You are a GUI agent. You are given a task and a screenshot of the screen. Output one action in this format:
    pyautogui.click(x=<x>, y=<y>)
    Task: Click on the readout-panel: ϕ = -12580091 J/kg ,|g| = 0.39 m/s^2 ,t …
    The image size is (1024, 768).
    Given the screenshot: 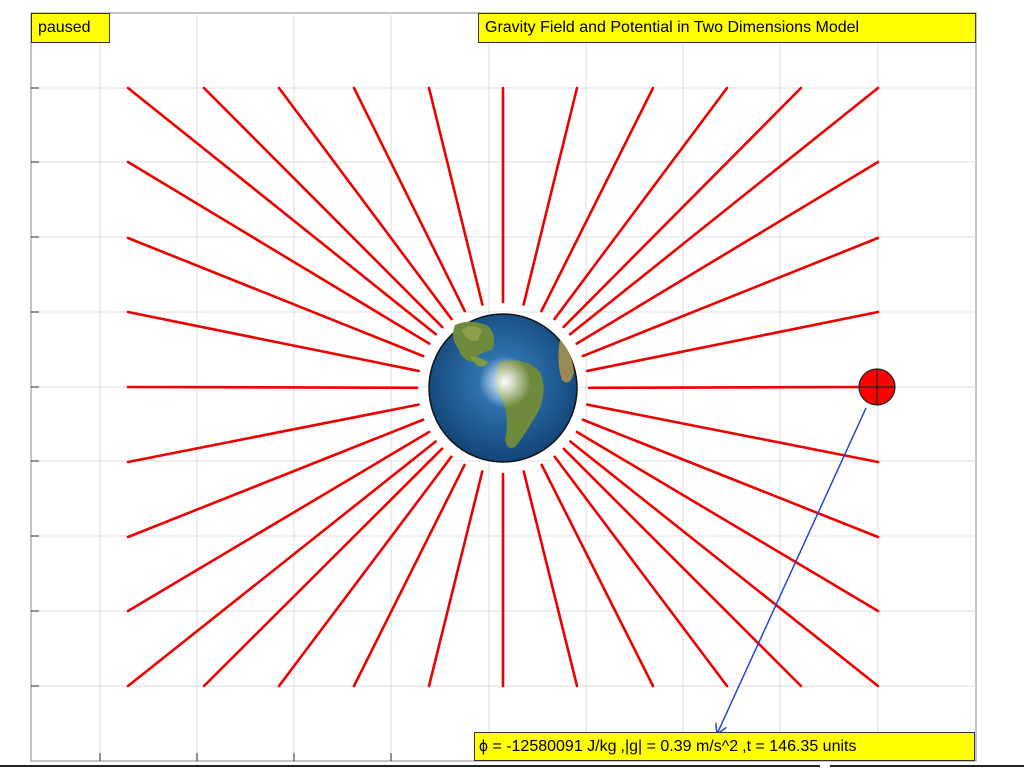 What is the action you would take?
    pyautogui.click(x=724, y=746)
    